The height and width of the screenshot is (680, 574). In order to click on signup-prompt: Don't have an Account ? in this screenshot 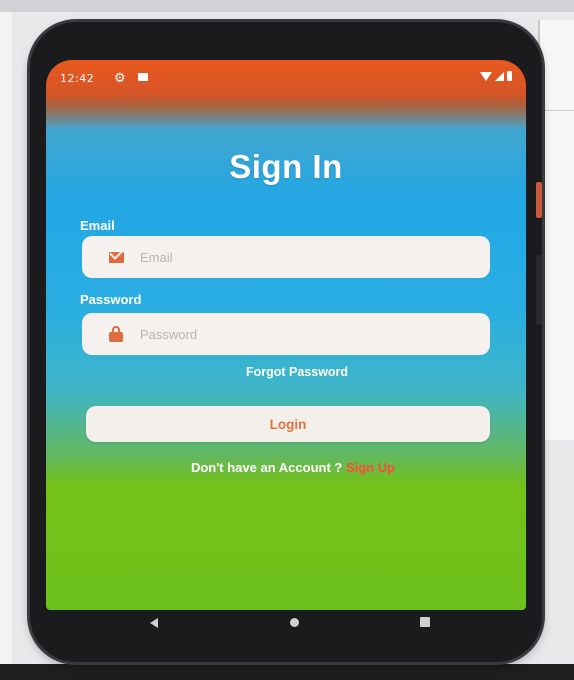, I will do `click(268, 467)`.